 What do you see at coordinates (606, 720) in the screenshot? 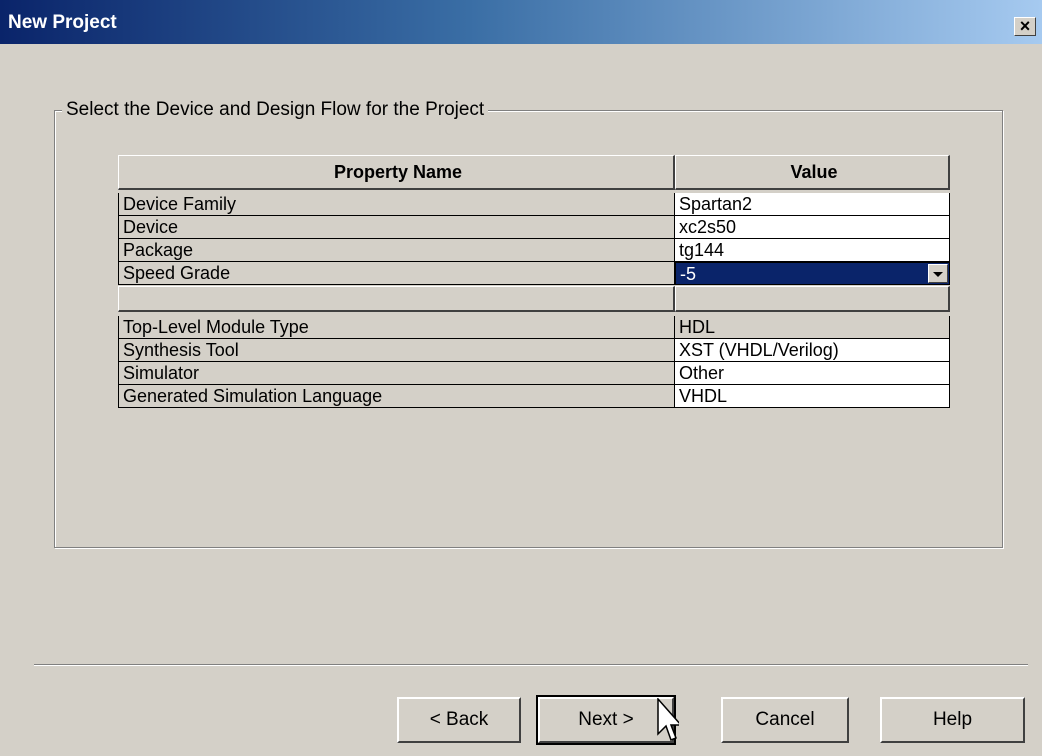
I see `next-button: Next >` at bounding box center [606, 720].